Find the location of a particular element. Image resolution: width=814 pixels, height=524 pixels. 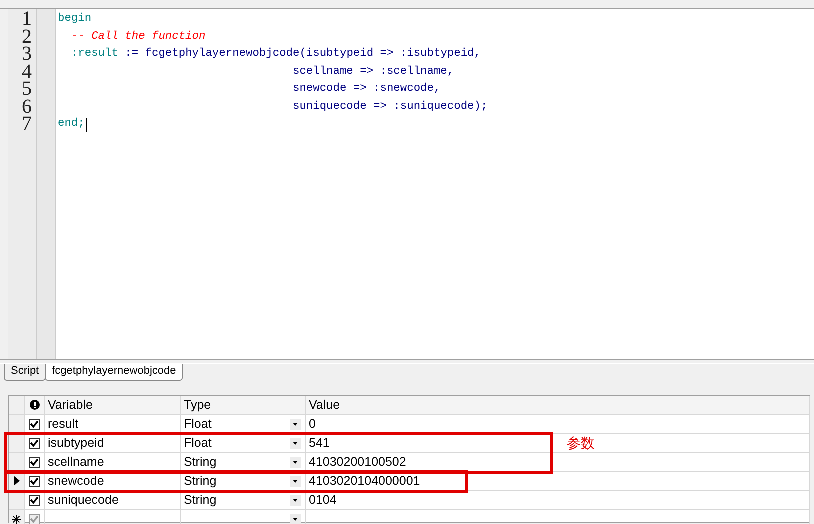

current-row-icon is located at coordinates (17, 481).